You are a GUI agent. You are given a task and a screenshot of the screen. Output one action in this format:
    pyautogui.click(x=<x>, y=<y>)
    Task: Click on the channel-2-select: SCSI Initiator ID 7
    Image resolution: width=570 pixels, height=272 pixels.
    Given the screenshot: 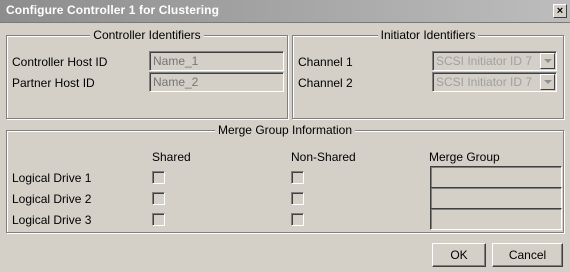 What is the action you would take?
    pyautogui.click(x=494, y=82)
    